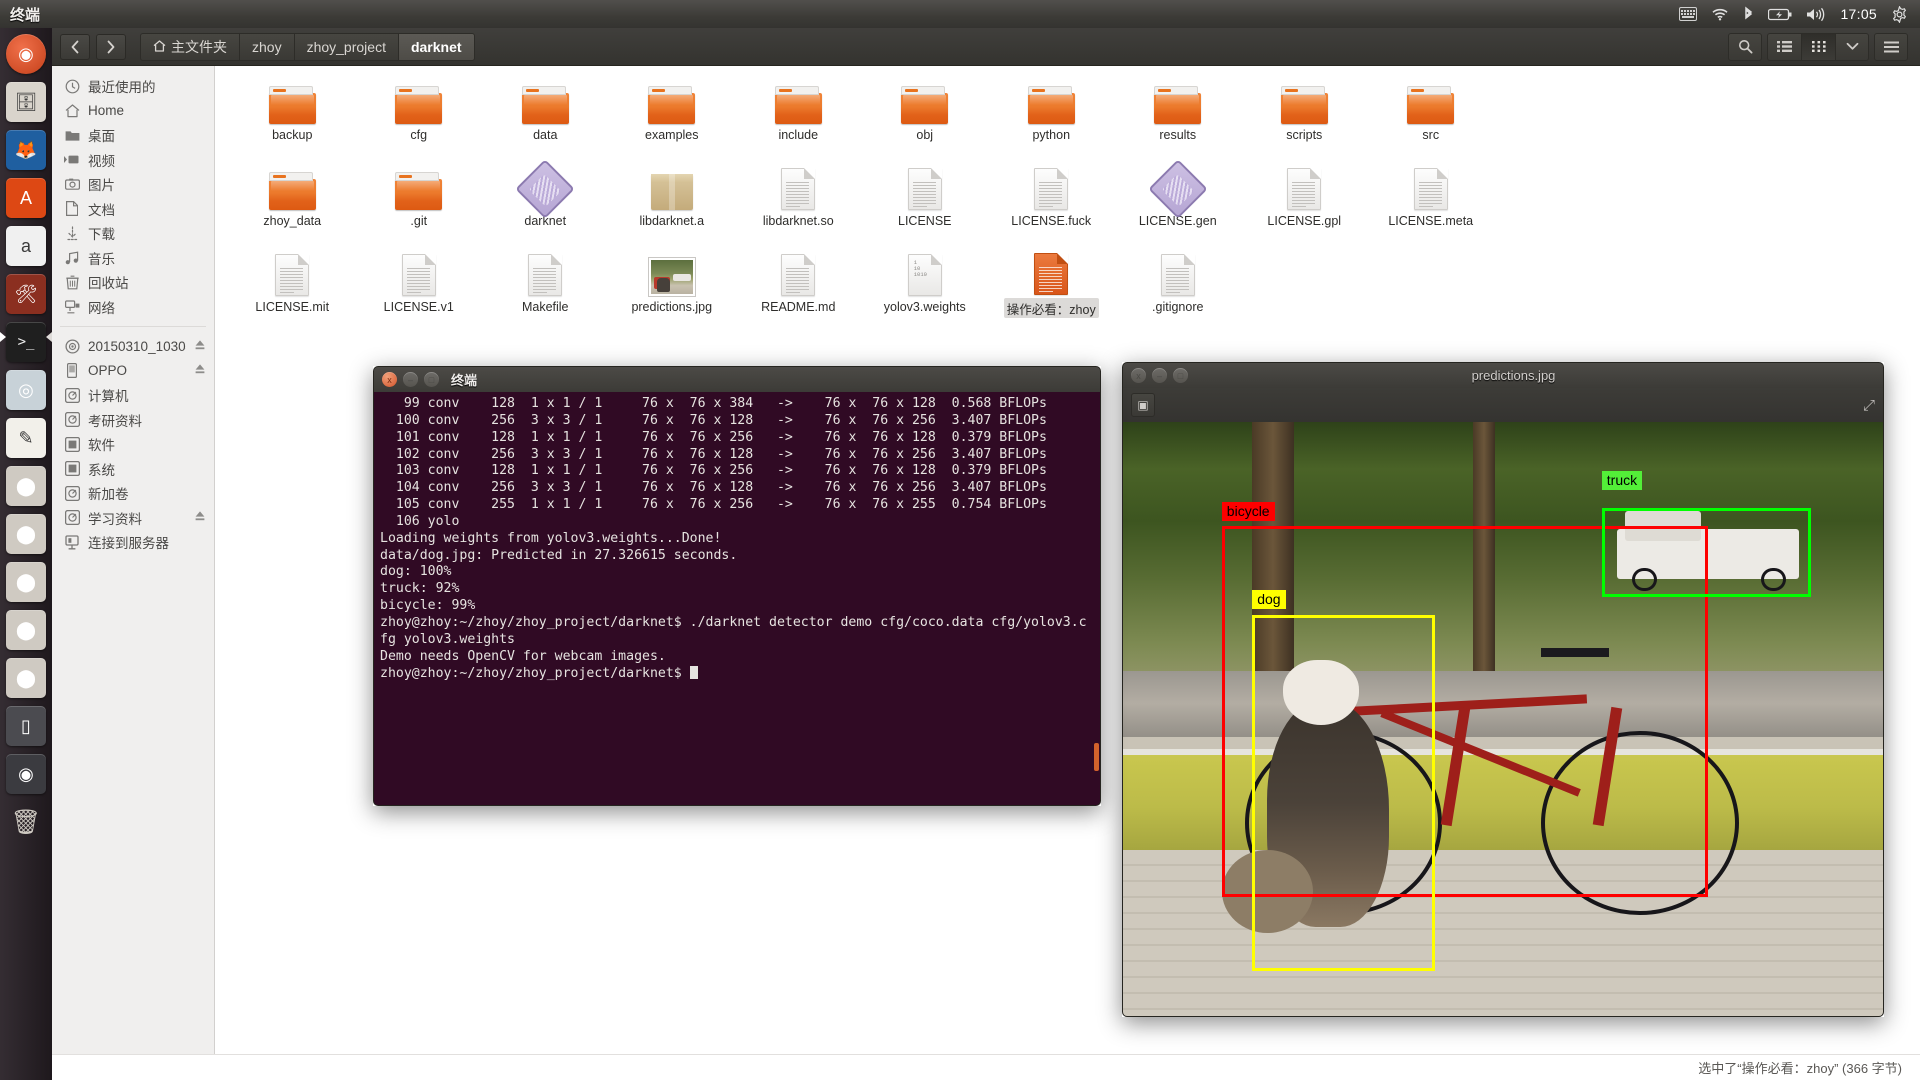 This screenshot has height=1080, width=1920. What do you see at coordinates (133, 542) in the screenshot?
I see `sidebar-item-连接到服务器: 连接到服务器` at bounding box center [133, 542].